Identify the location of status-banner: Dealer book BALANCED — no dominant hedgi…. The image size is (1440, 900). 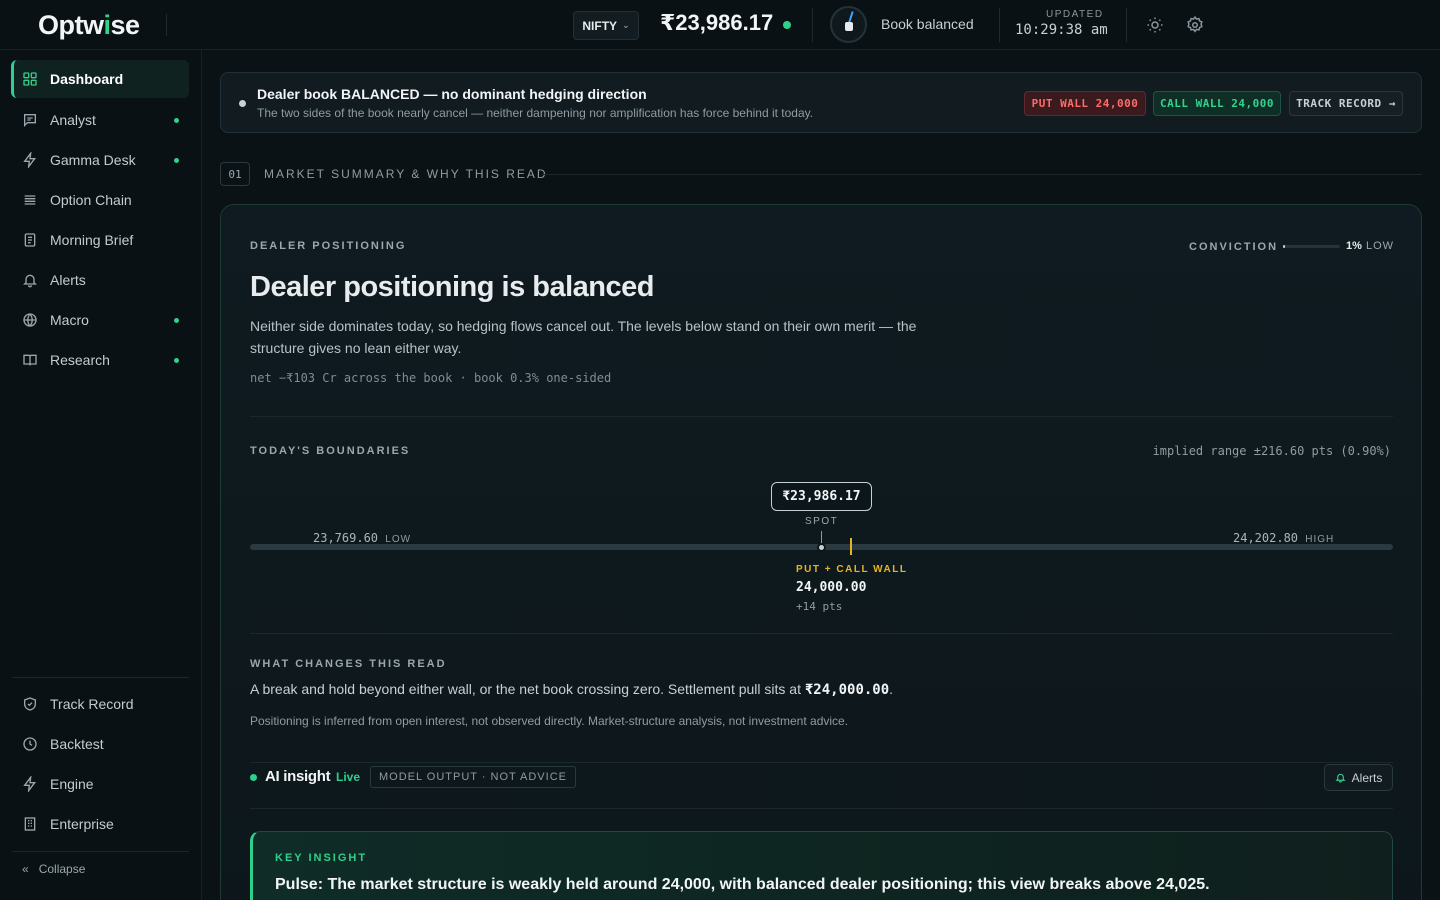
(821, 102).